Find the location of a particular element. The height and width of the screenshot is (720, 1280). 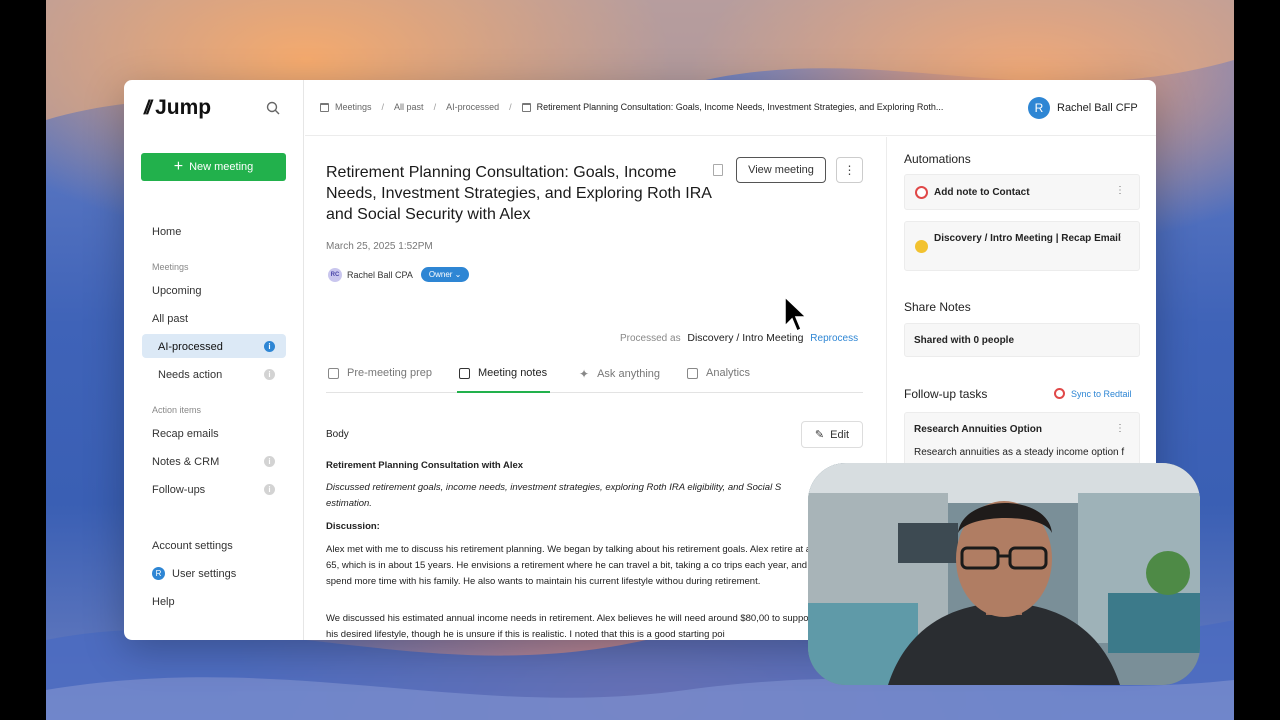

tab-ask-anything: ✦ Ask anything is located at coordinates (619, 374).